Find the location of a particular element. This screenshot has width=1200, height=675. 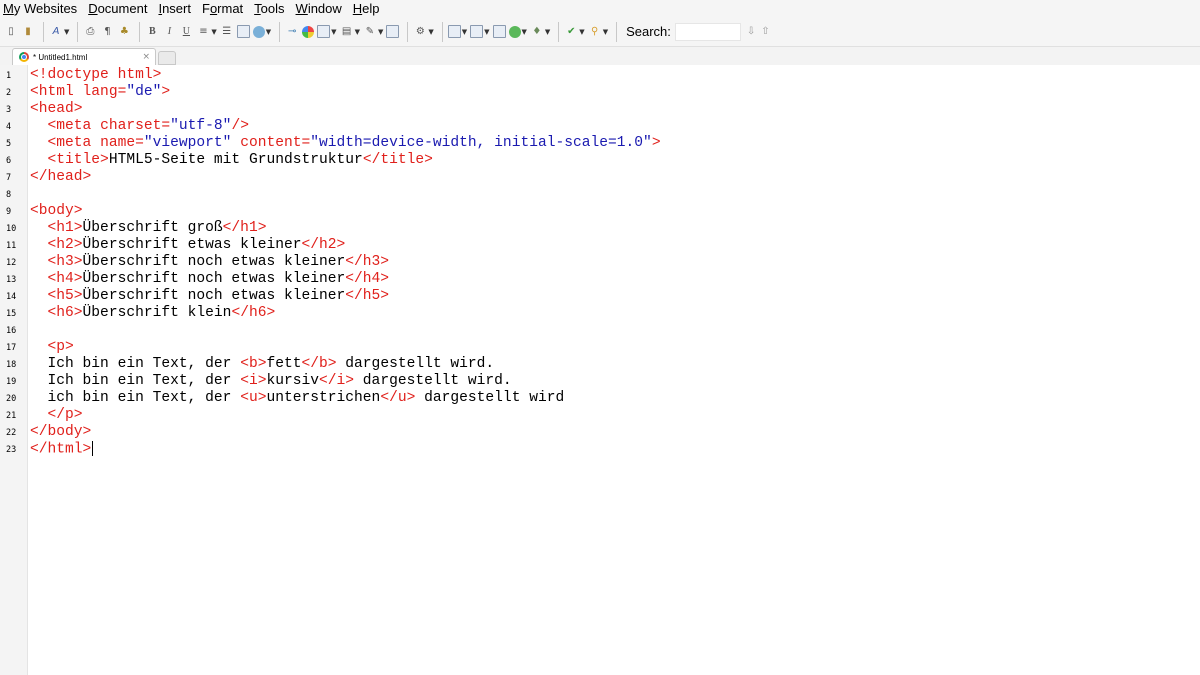

search-previous-button: ⇧ is located at coordinates (765, 31).